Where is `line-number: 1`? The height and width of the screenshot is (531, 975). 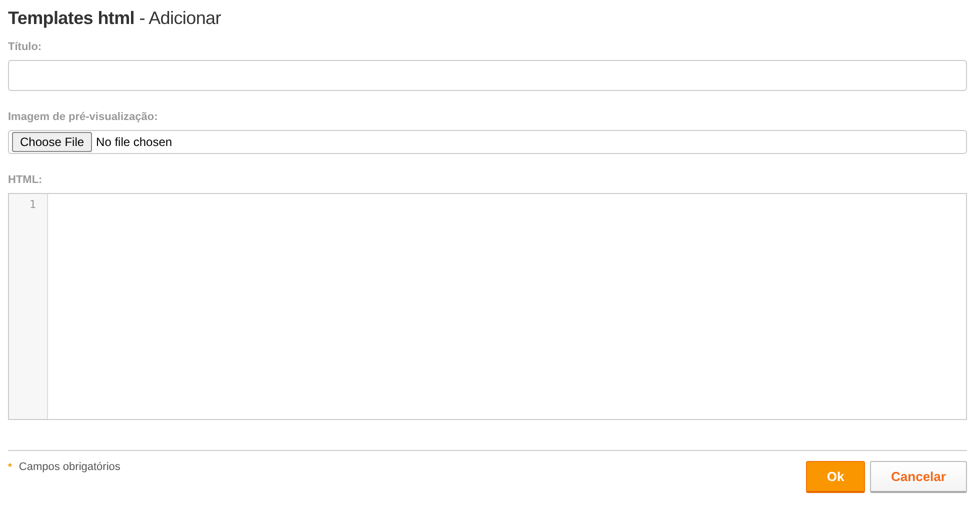 line-number: 1 is located at coordinates (32, 204).